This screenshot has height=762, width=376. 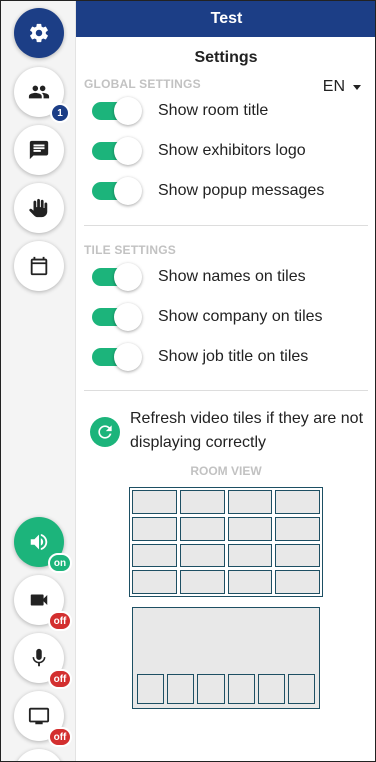 I want to click on people-icon, so click(x=39, y=92).